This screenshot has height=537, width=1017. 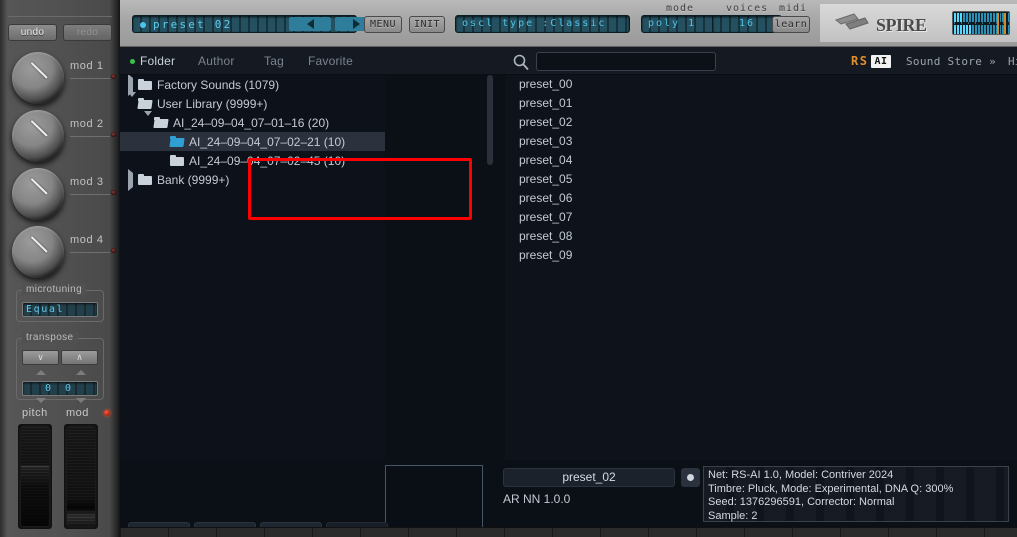 I want to click on tab-favorite: Favorite, so click(x=330, y=61).